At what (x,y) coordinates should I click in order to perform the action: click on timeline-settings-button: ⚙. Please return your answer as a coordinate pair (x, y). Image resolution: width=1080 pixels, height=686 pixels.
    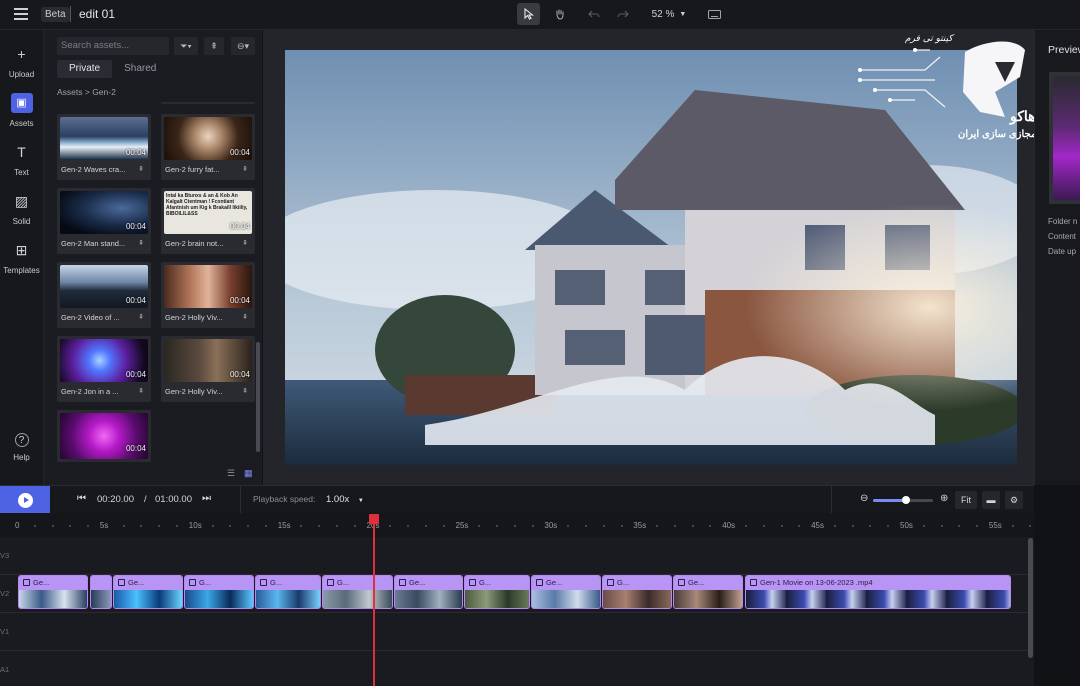
    Looking at the image, I should click on (1014, 500).